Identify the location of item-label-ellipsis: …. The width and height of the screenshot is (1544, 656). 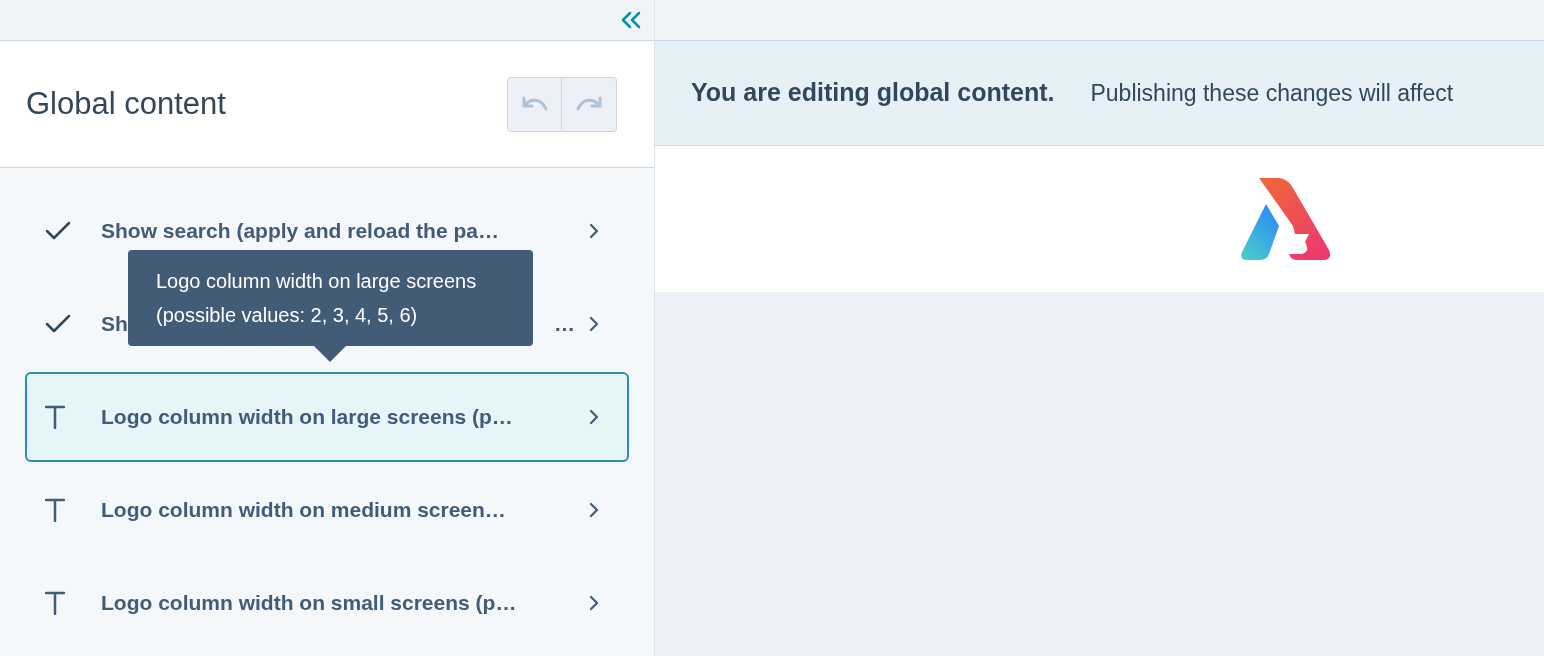
(564, 324).